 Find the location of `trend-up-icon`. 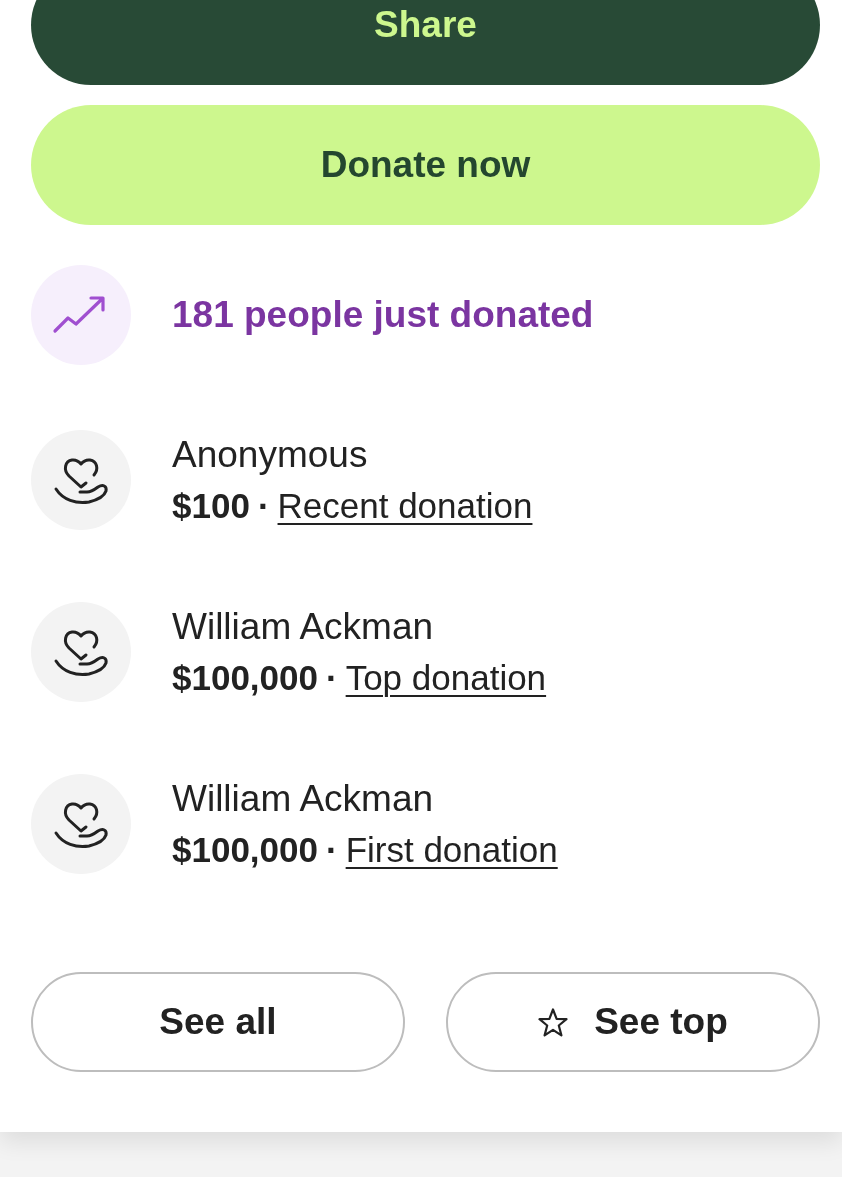

trend-up-icon is located at coordinates (81, 315).